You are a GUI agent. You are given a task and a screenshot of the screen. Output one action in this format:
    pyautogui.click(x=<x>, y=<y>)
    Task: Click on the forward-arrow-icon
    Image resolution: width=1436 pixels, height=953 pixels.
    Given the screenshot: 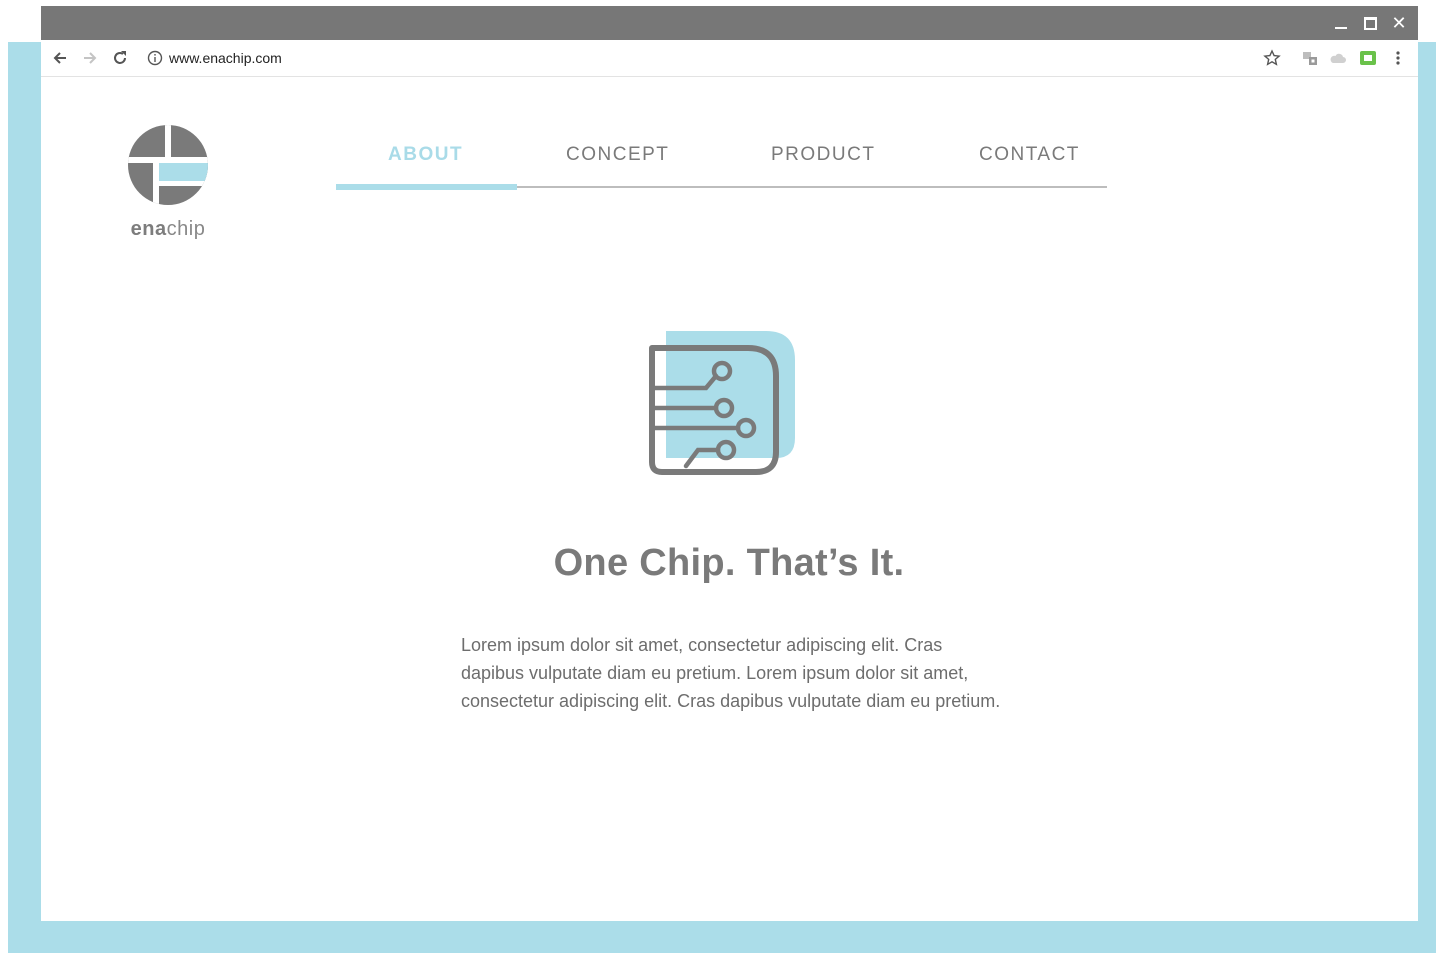 What is the action you would take?
    pyautogui.click(x=90, y=58)
    